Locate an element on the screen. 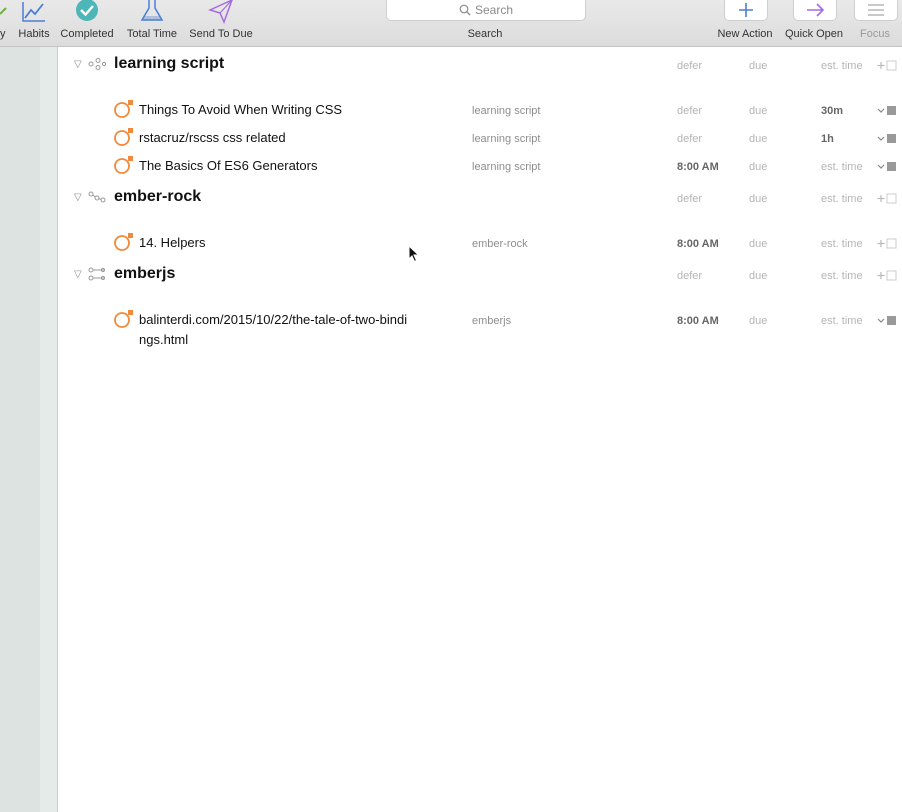 Image resolution: width=902 pixels, height=812 pixels. search-input: Search is located at coordinates (486, 10).